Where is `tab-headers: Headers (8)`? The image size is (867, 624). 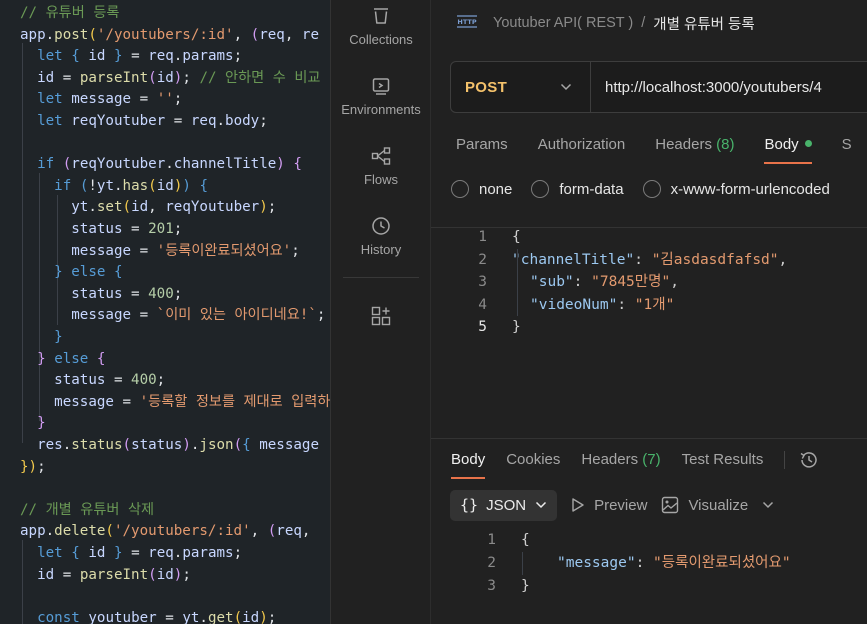 tab-headers: Headers (8) is located at coordinates (694, 144).